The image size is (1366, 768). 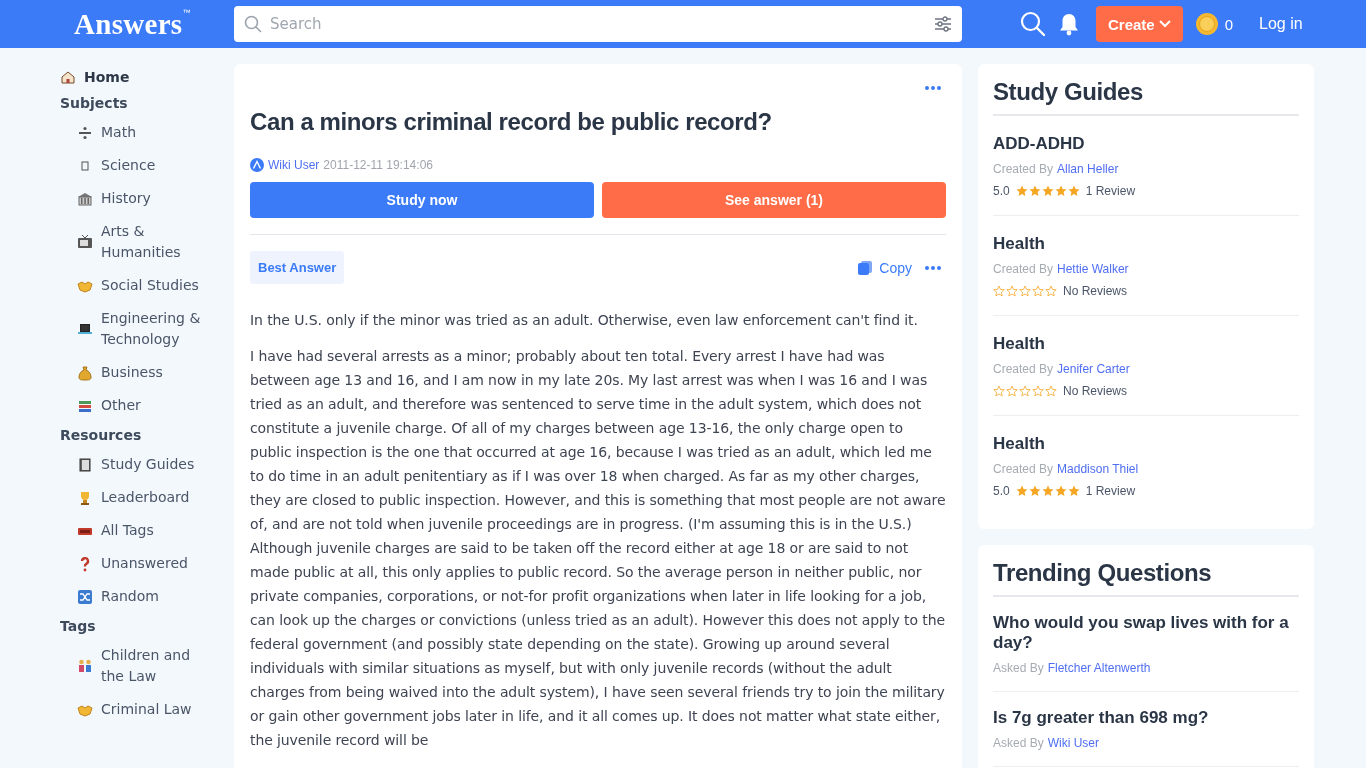 What do you see at coordinates (154, 24) in the screenshot?
I see `logo: Answers™` at bounding box center [154, 24].